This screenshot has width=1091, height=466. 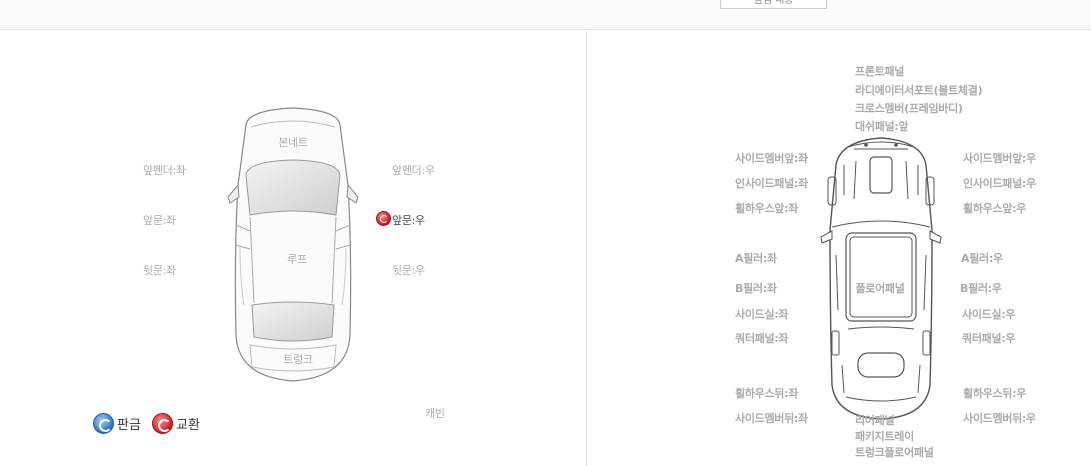 What do you see at coordinates (989, 339) in the screenshot?
I see `part-label-quarter-panel-right: 쿼터패널:우` at bounding box center [989, 339].